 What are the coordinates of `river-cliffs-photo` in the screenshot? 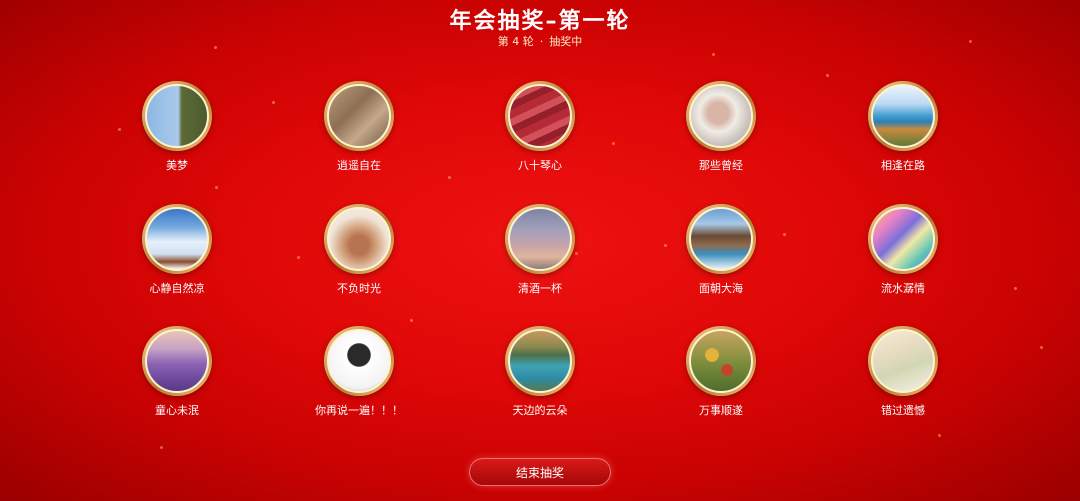 It's located at (721, 239).